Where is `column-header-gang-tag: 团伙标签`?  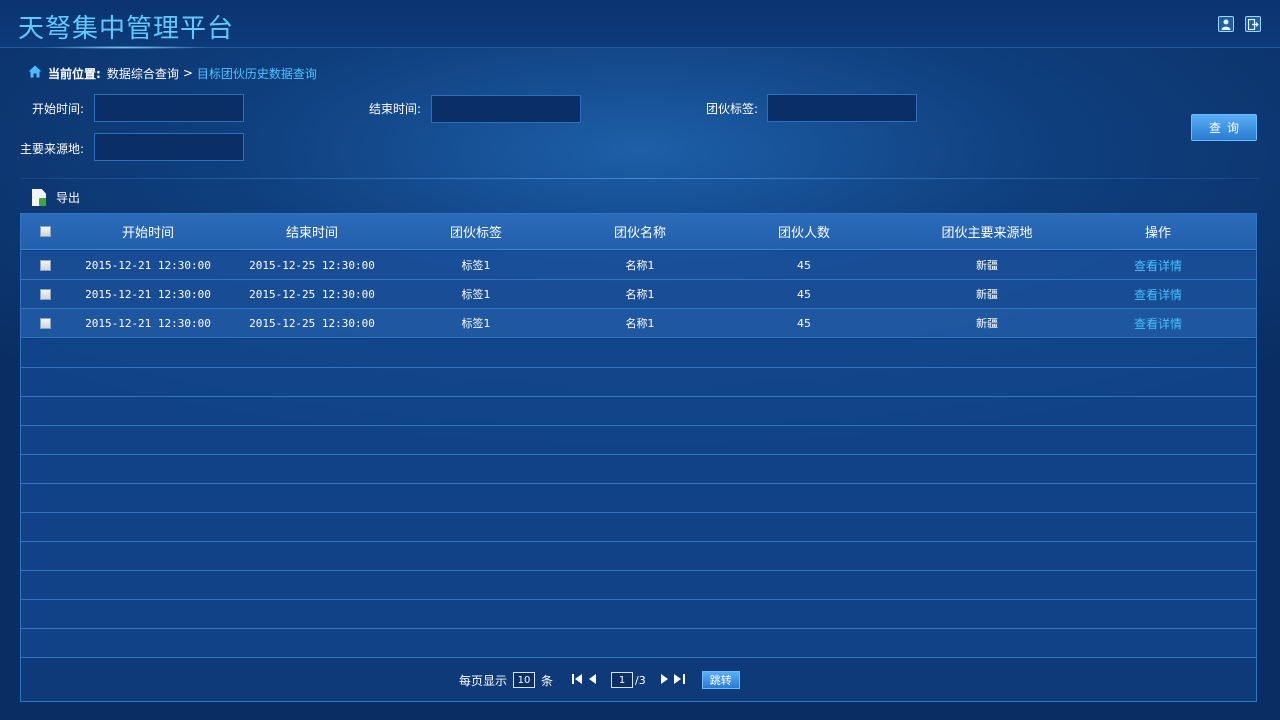
column-header-gang-tag: 团伙标签 is located at coordinates (475, 233).